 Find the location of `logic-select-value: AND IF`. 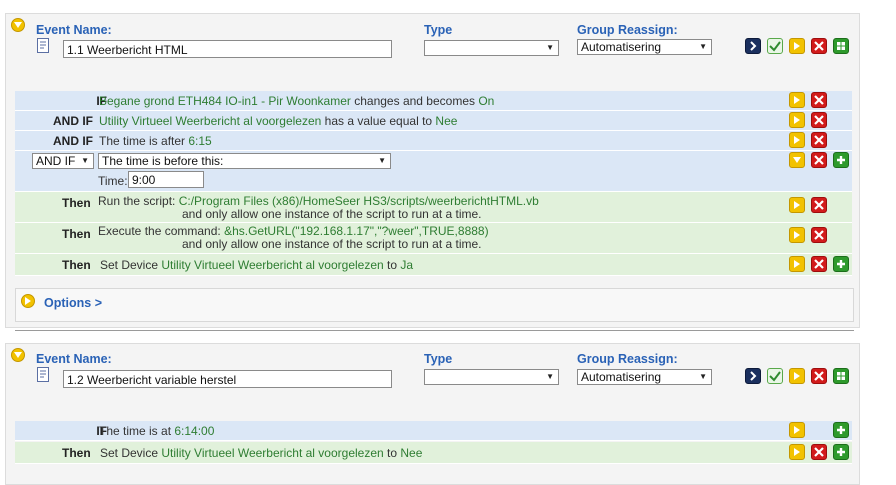

logic-select-value: AND IF is located at coordinates (56, 161).